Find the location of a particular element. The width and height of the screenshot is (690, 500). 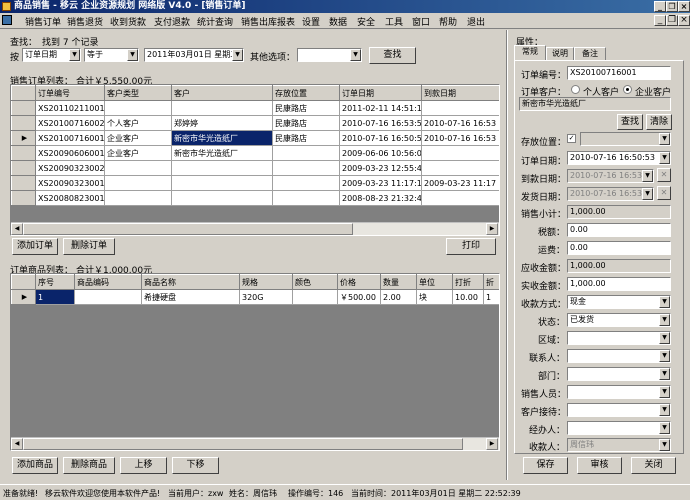

radio-company is located at coordinates (627, 89).